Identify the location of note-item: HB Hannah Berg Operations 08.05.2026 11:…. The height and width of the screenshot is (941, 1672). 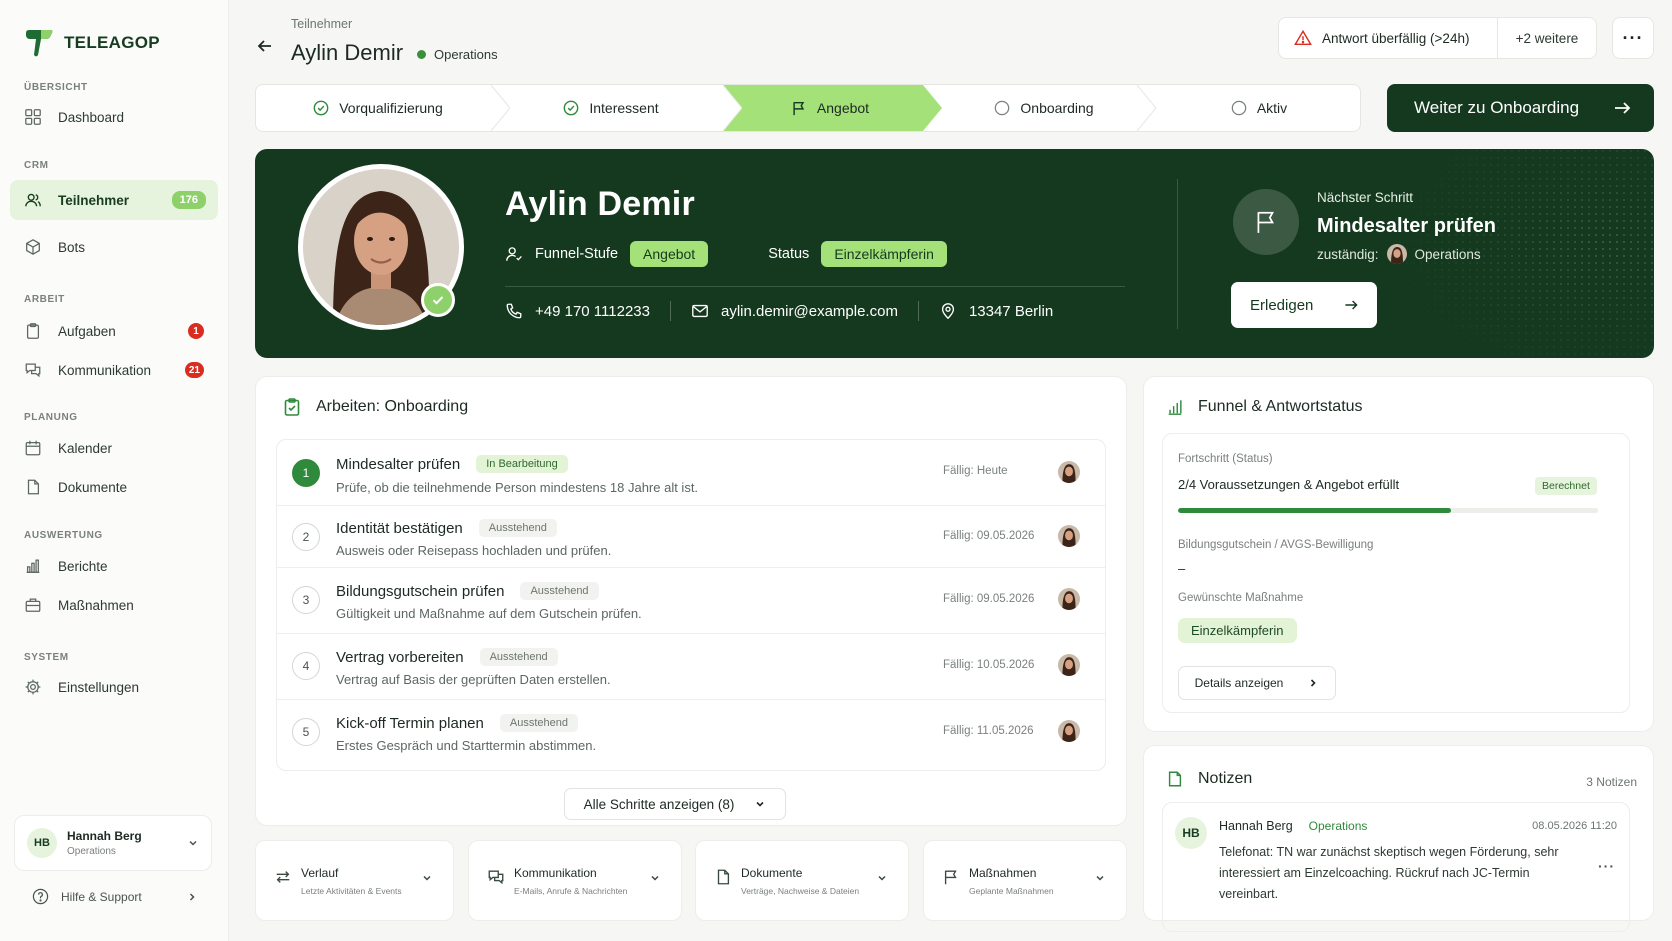
(1396, 867).